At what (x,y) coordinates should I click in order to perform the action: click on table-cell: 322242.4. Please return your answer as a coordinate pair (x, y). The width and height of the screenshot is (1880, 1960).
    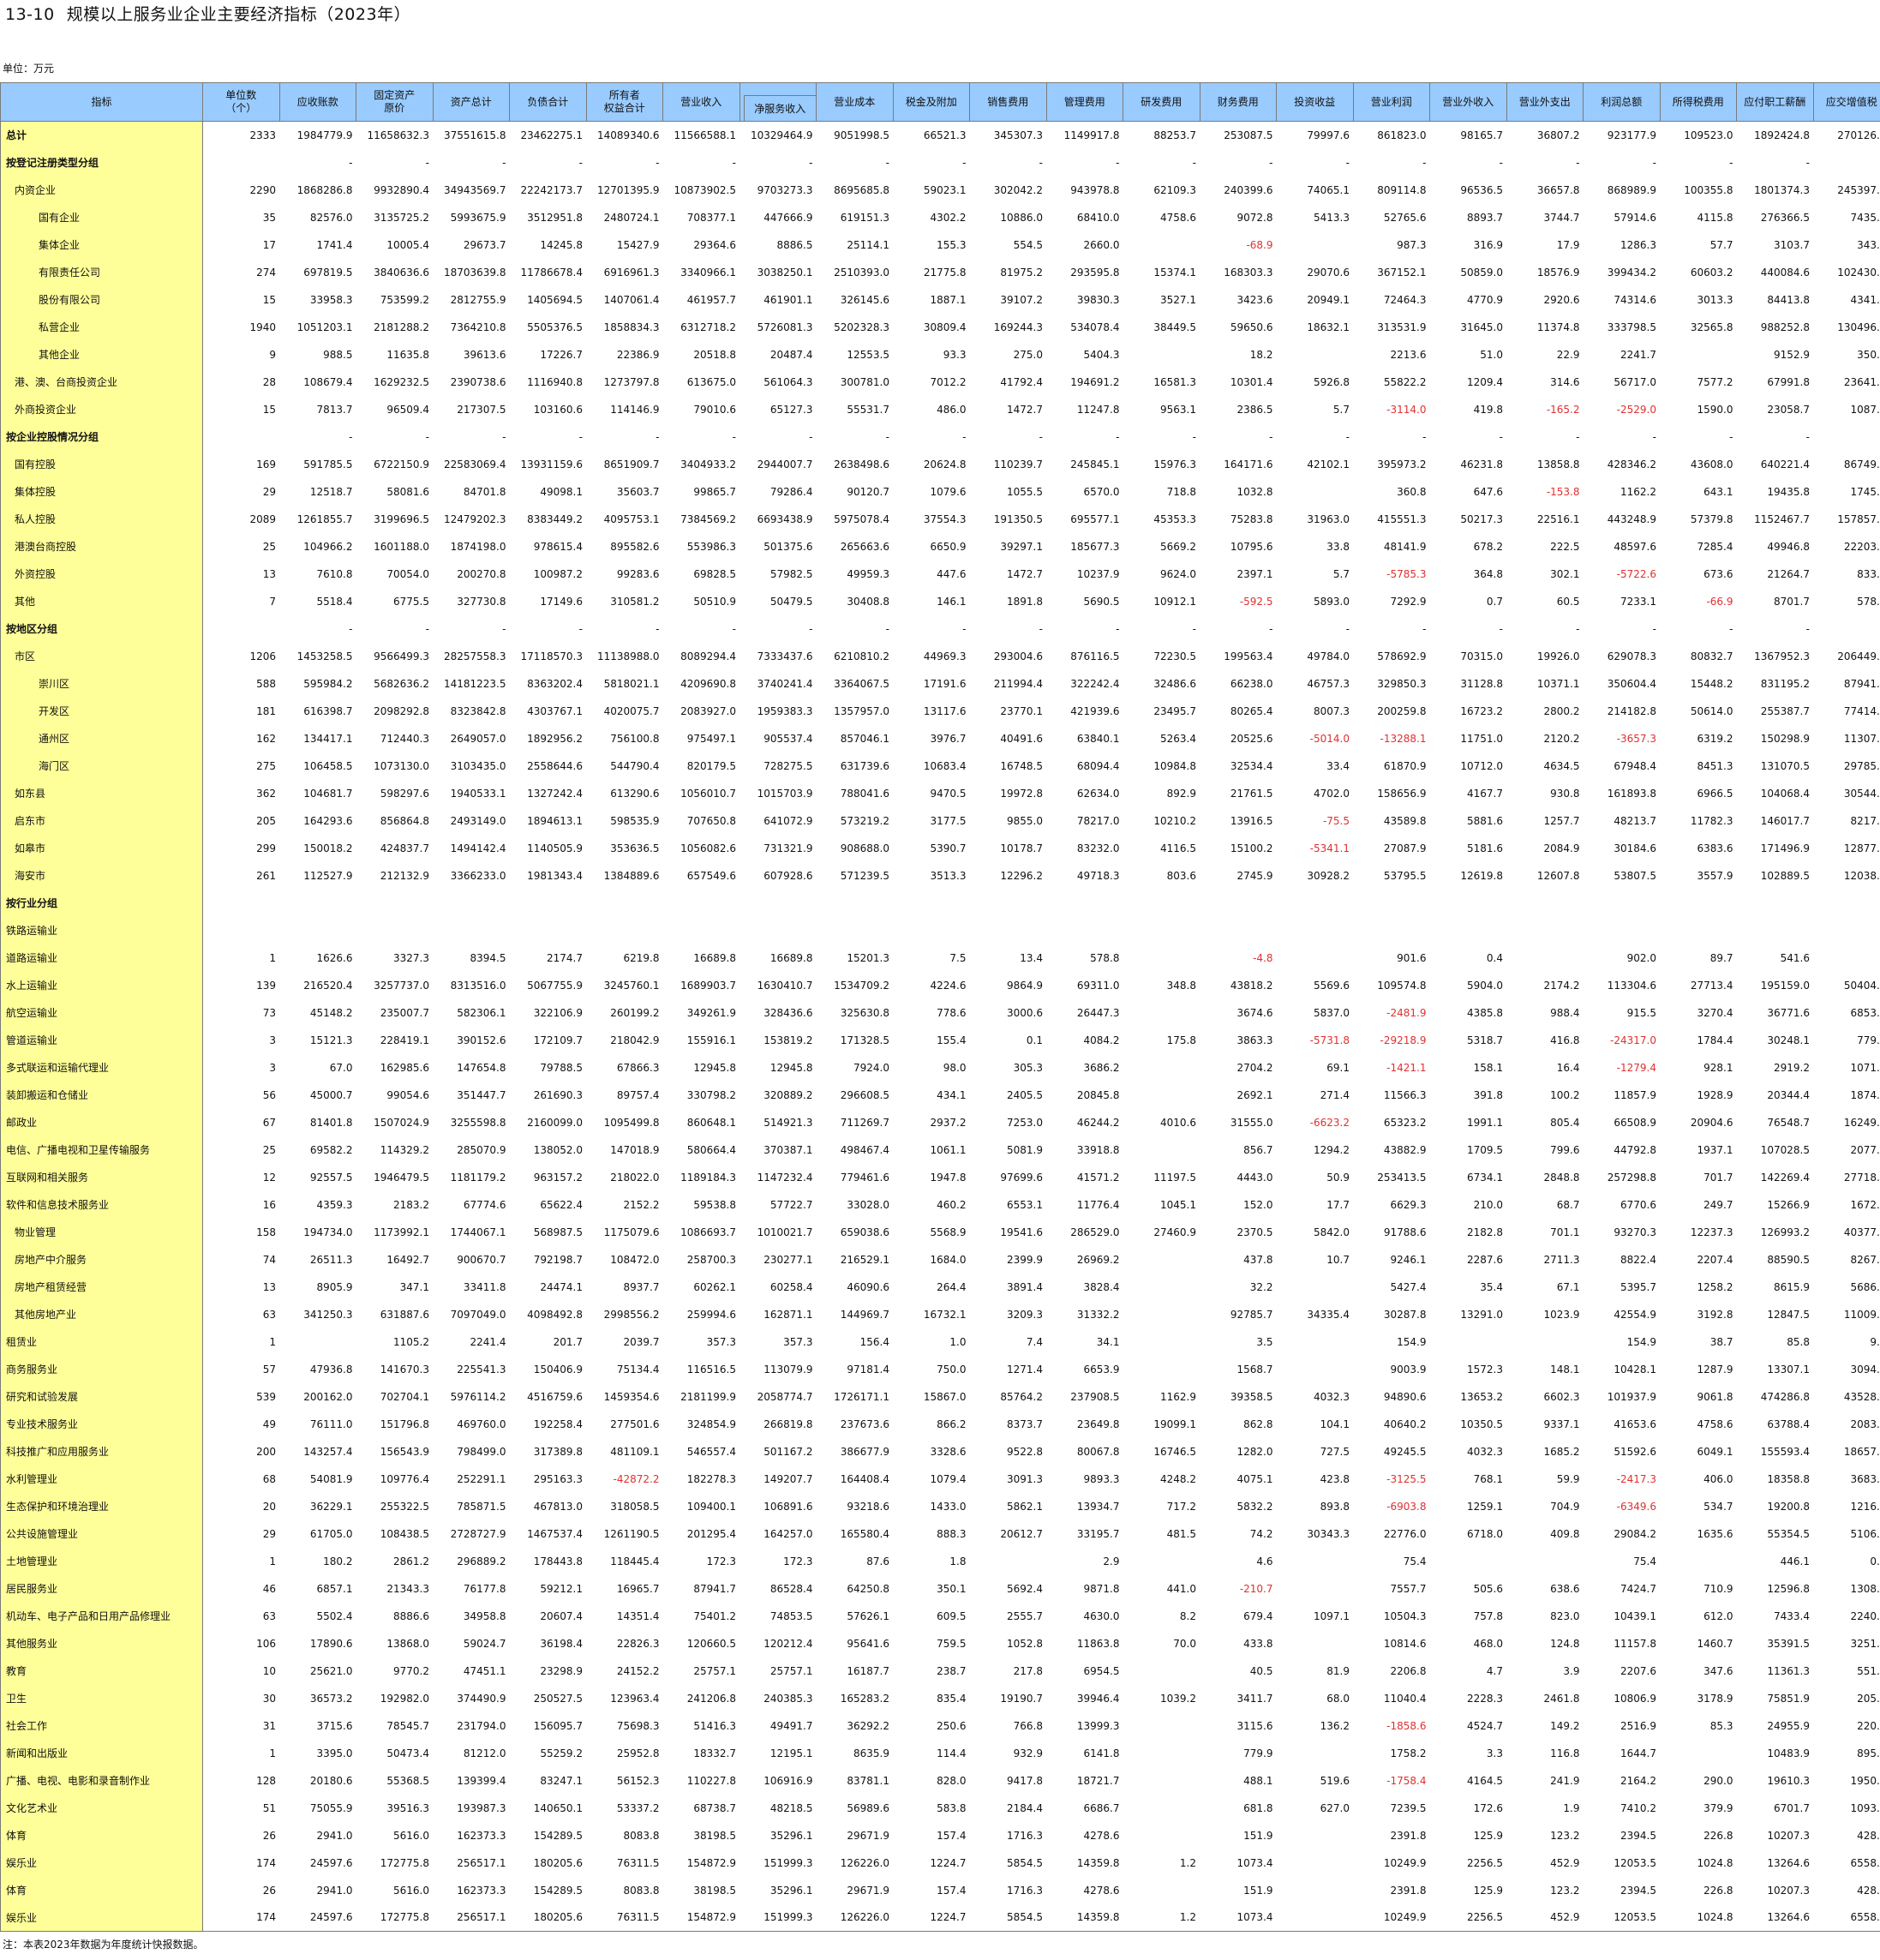
    Looking at the image, I should click on (1095, 683).